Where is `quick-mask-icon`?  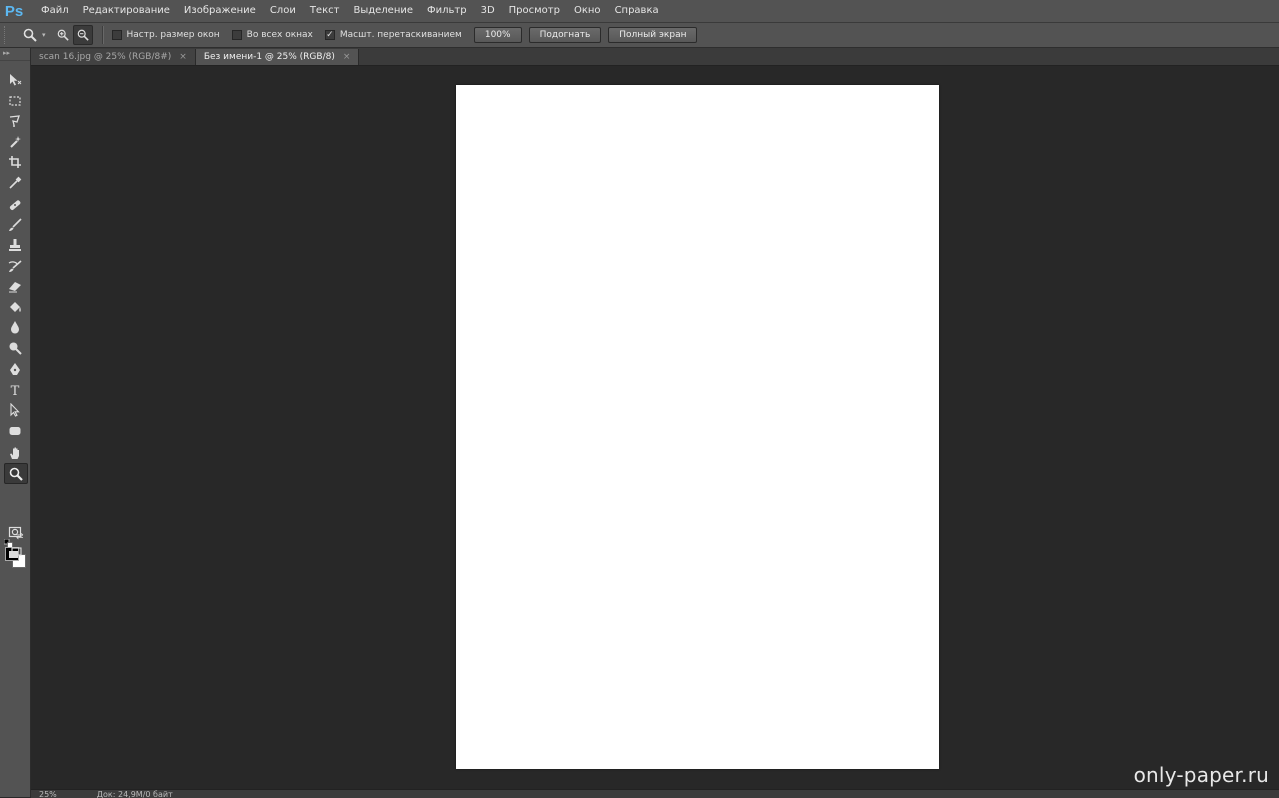 quick-mask-icon is located at coordinates (15, 531).